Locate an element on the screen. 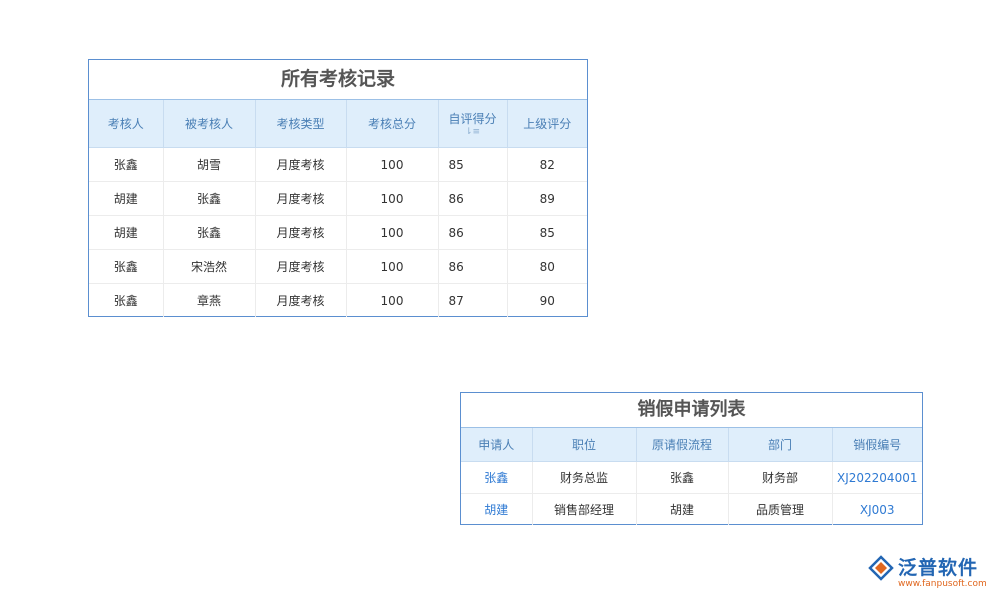  supervisor-score-cell: 89 is located at coordinates (547, 198).